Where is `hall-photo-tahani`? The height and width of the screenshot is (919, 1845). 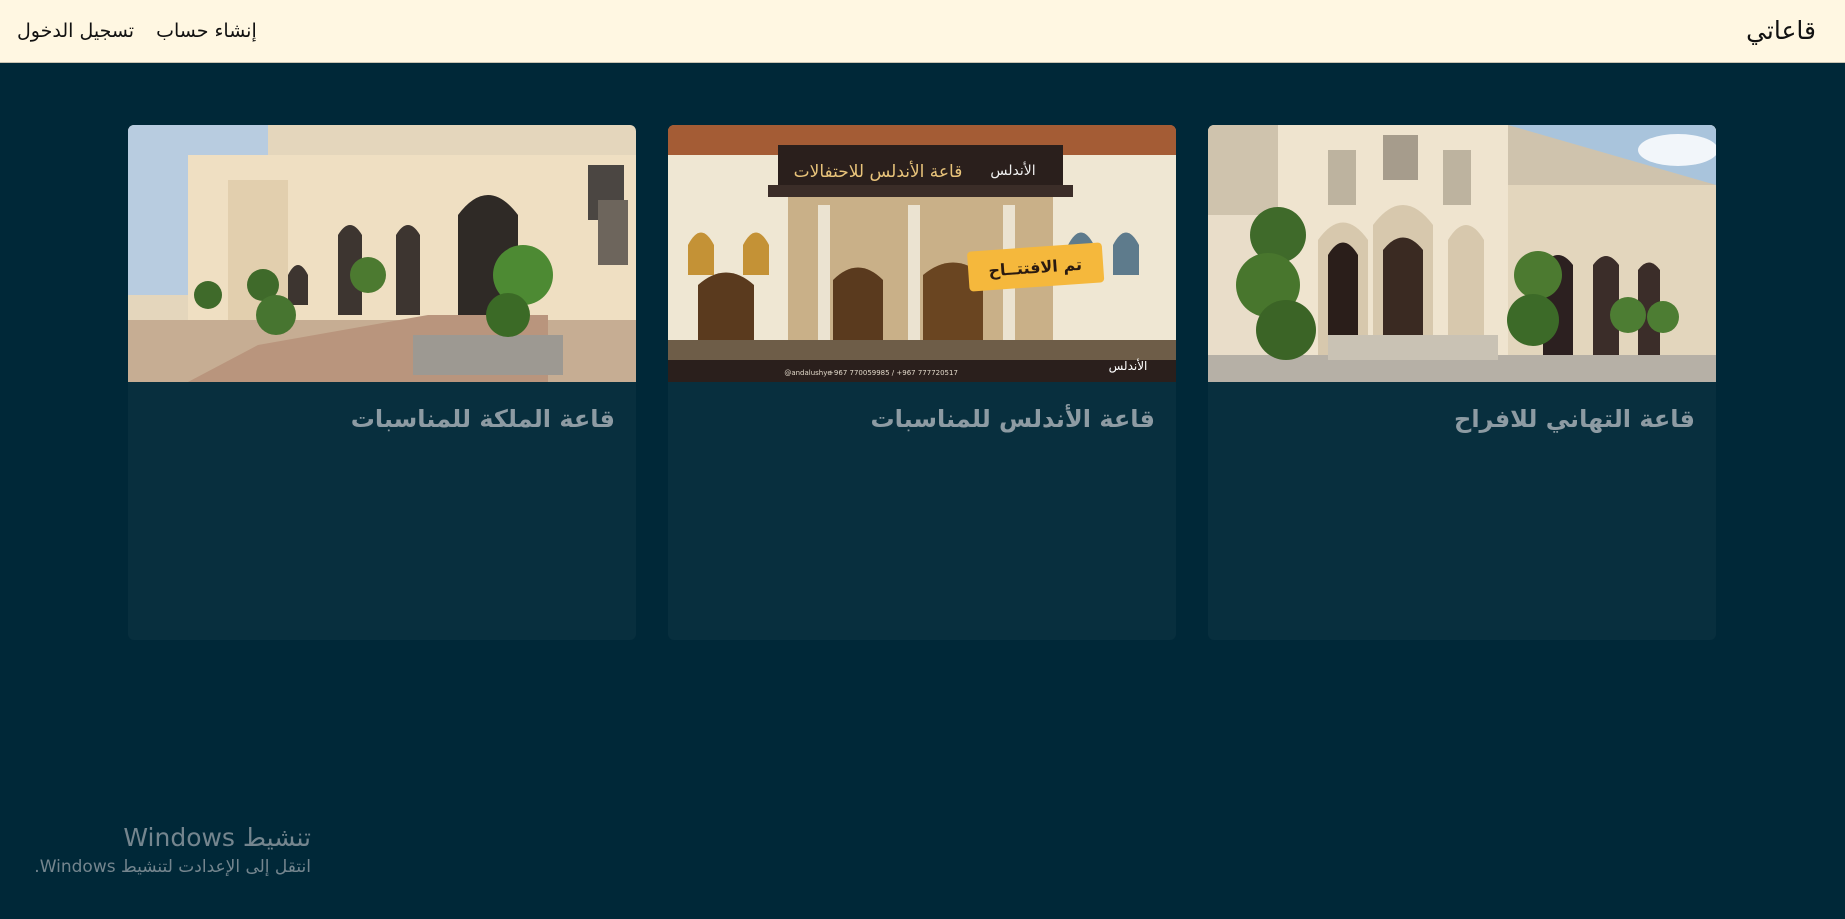
hall-photo-tahani is located at coordinates (1462, 253).